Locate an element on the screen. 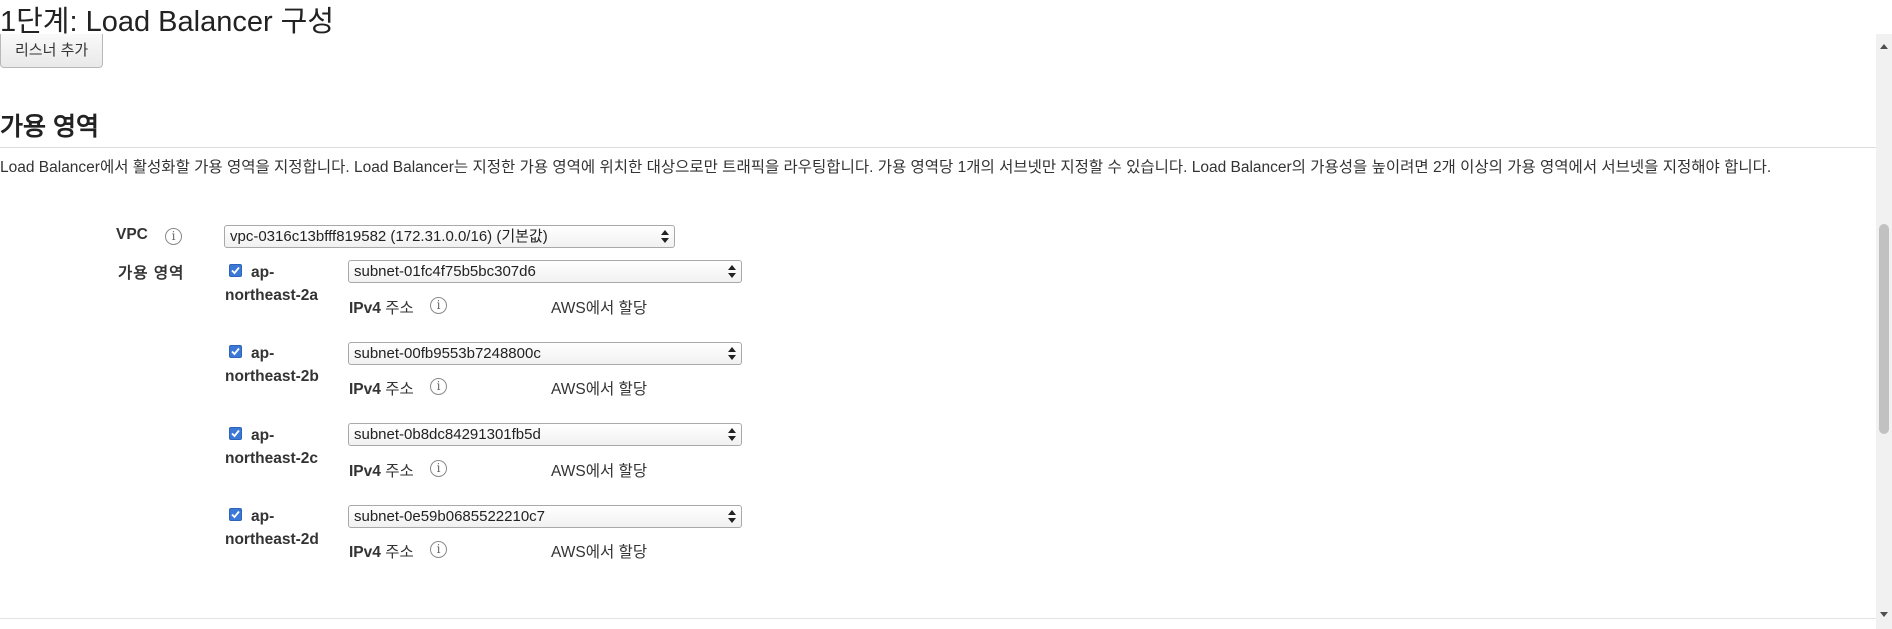 Image resolution: width=1892 pixels, height=629 pixels. az-name-2d-line1: ap- is located at coordinates (263, 516).